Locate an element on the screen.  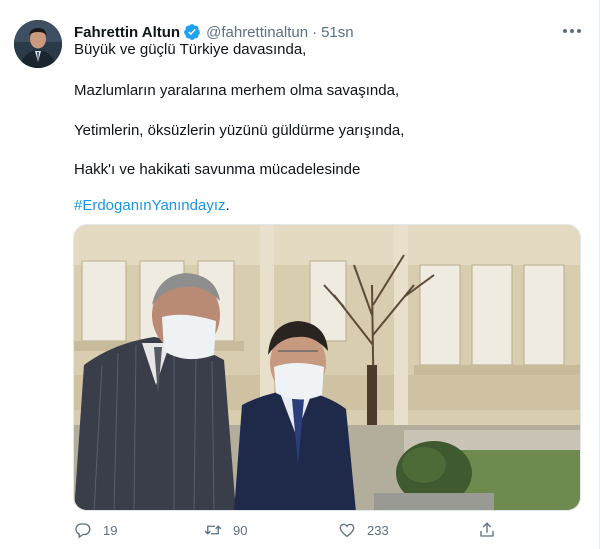
hashtag-link: #ErdoganınYanındayız is located at coordinates (150, 205).